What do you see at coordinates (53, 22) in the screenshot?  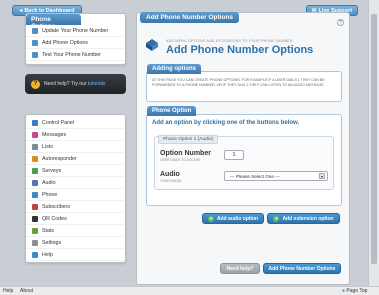 I see `phone-options-title: Phone Options` at bounding box center [53, 22].